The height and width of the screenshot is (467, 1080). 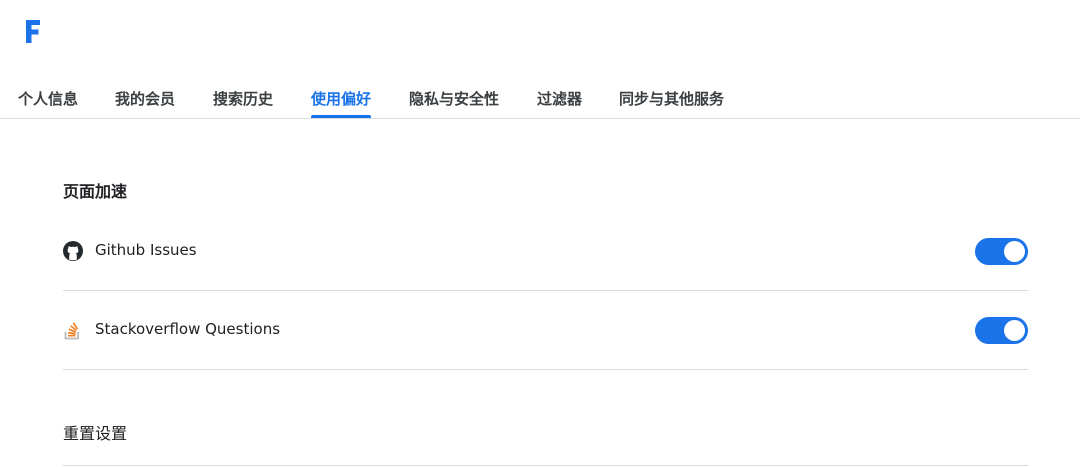 What do you see at coordinates (559, 103) in the screenshot?
I see `tab-filters: 过滤器` at bounding box center [559, 103].